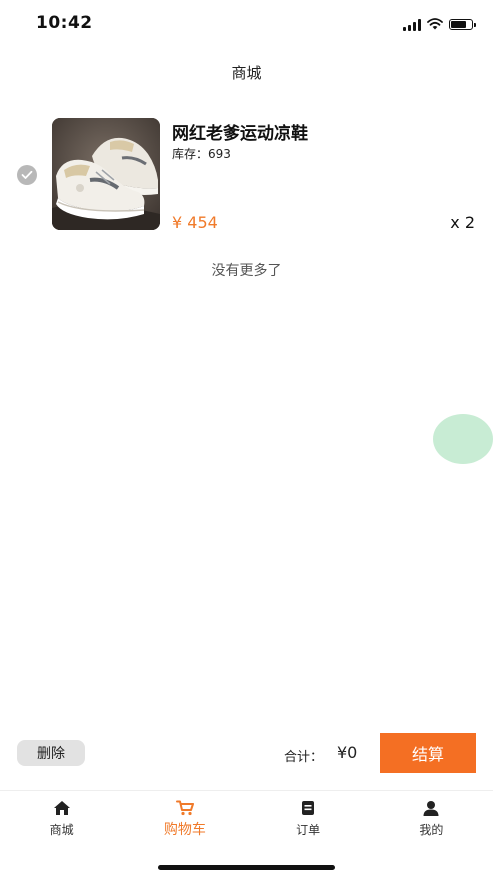 Image resolution: width=493 pixels, height=879 pixels. I want to click on page-title: 商城, so click(246, 73).